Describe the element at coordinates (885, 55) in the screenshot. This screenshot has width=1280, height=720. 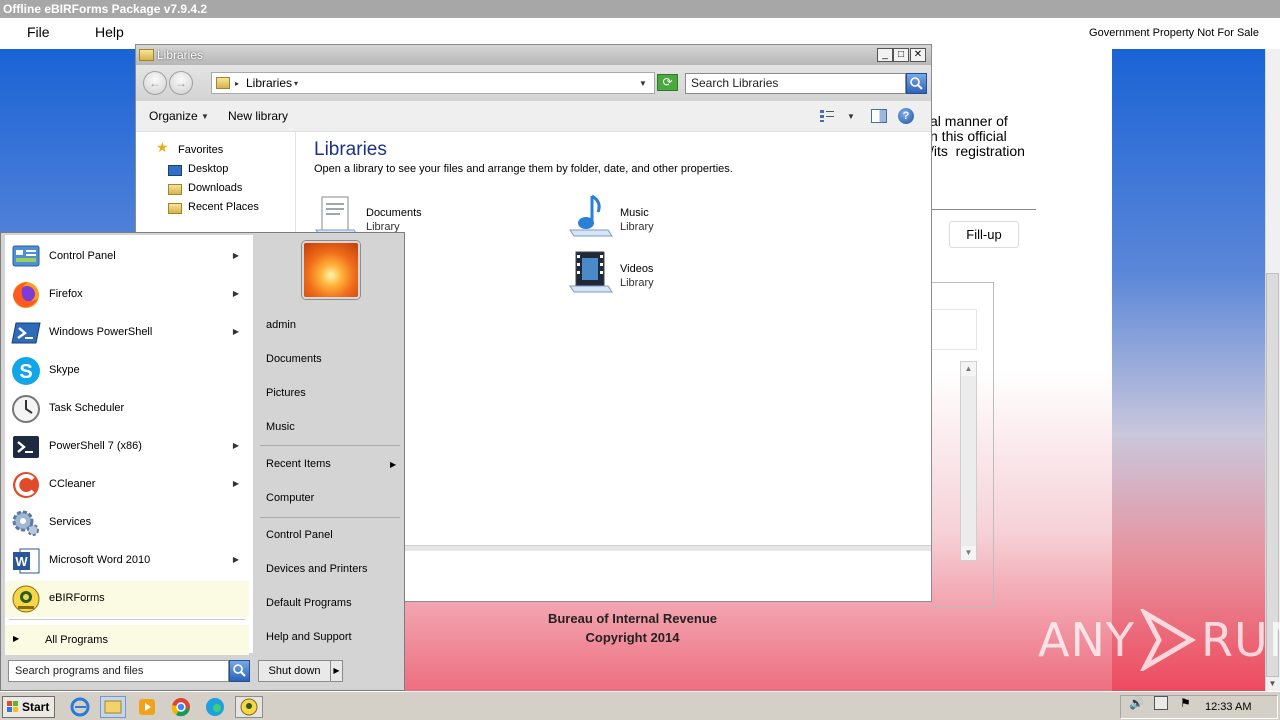
I see `minimize-button: _` at that location.